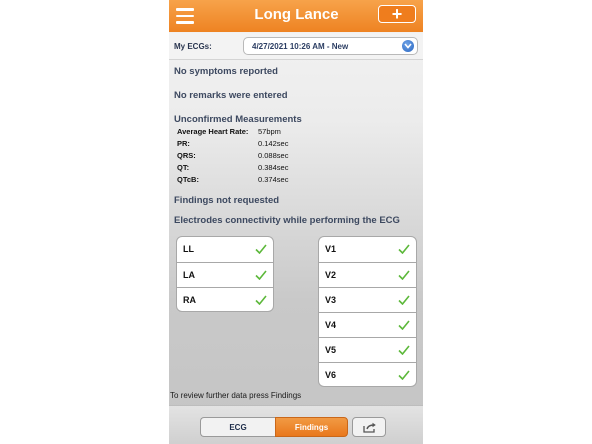 This screenshot has width=592, height=444. What do you see at coordinates (331, 249) in the screenshot?
I see `electrode-label: V1` at bounding box center [331, 249].